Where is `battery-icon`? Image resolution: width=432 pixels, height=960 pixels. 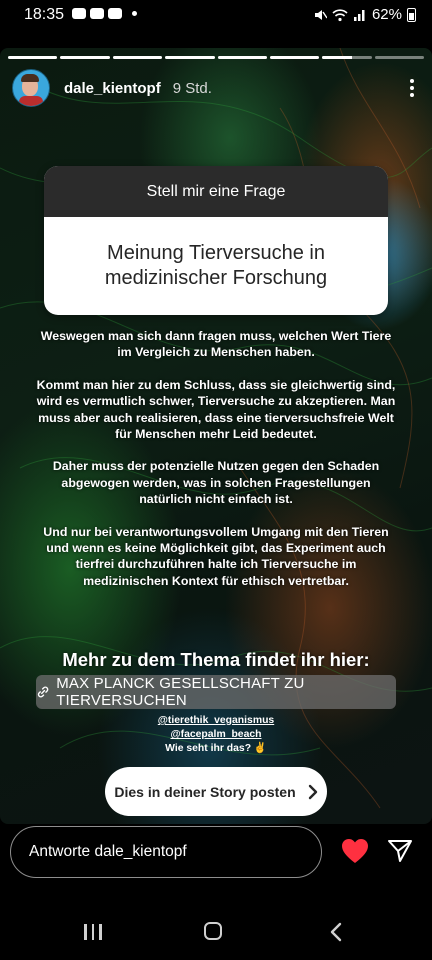 battery-icon is located at coordinates (411, 14).